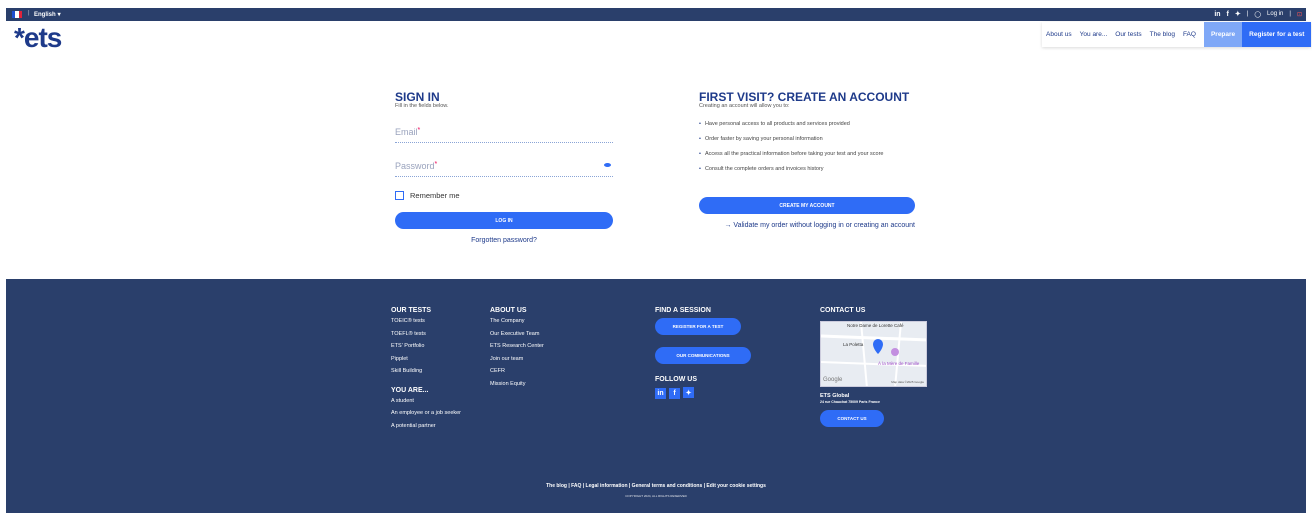 The height and width of the screenshot is (513, 1312). I want to click on language-label: English, so click(45, 14).